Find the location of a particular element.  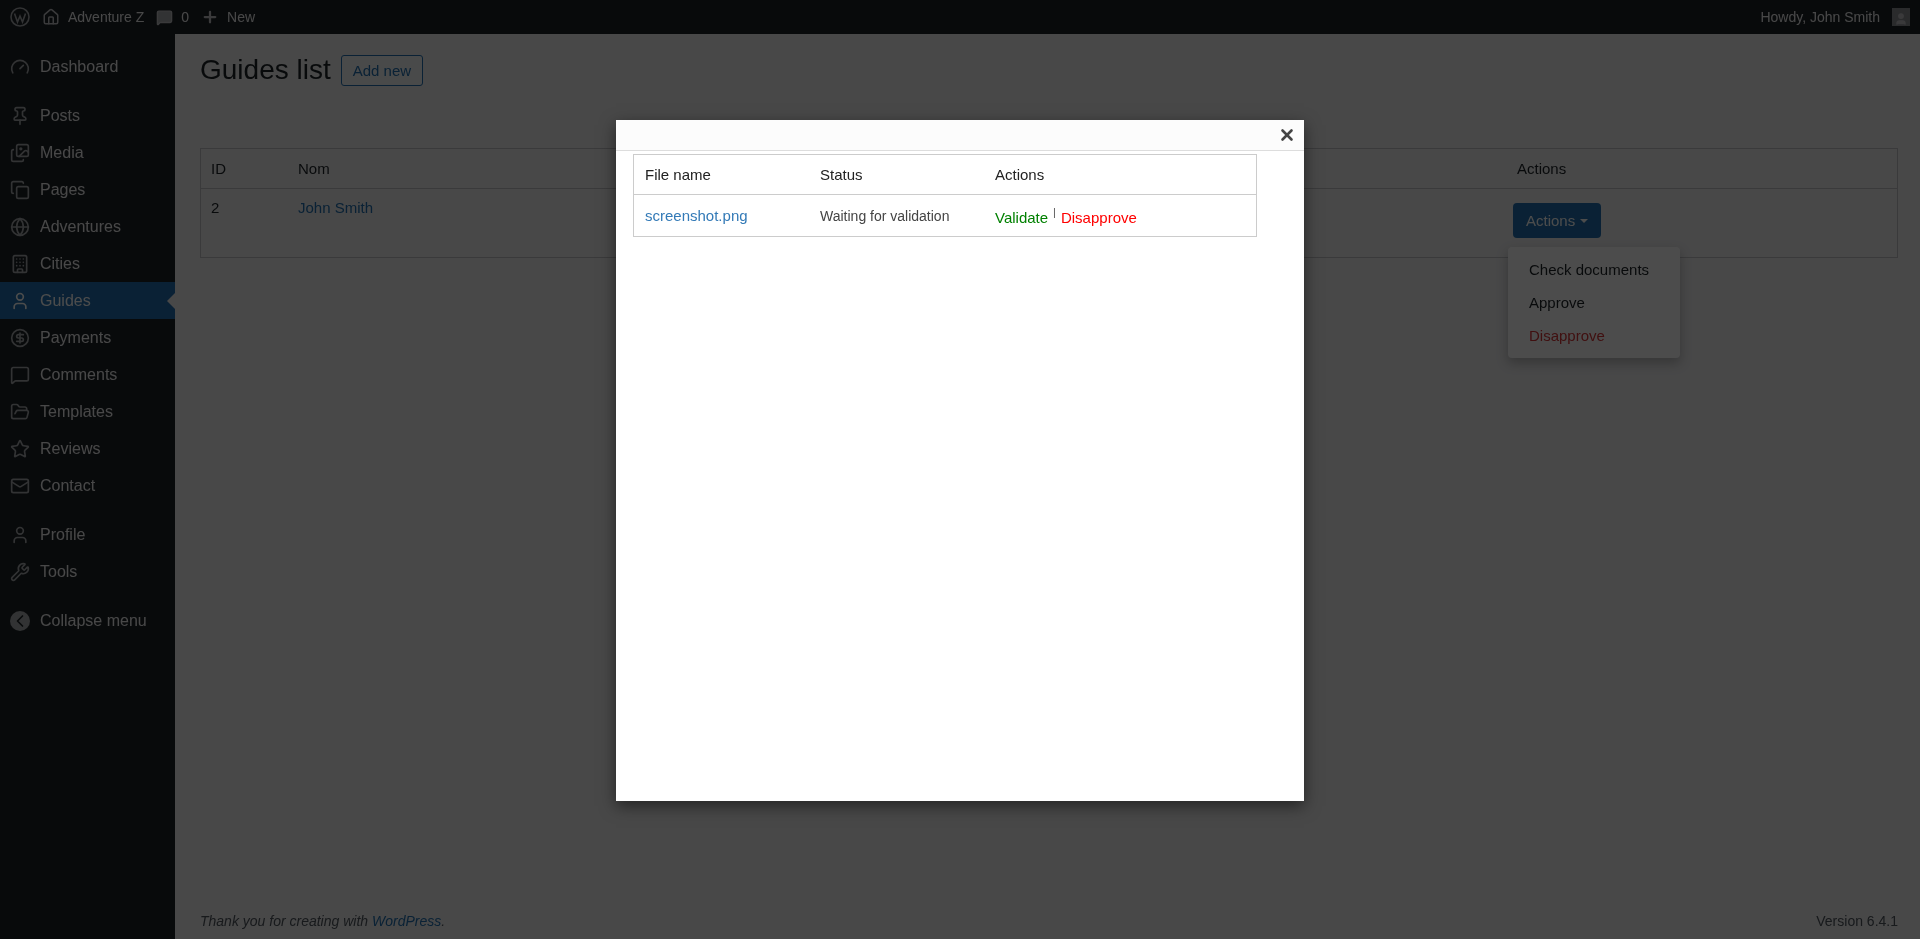

close-button is located at coordinates (1287, 135).